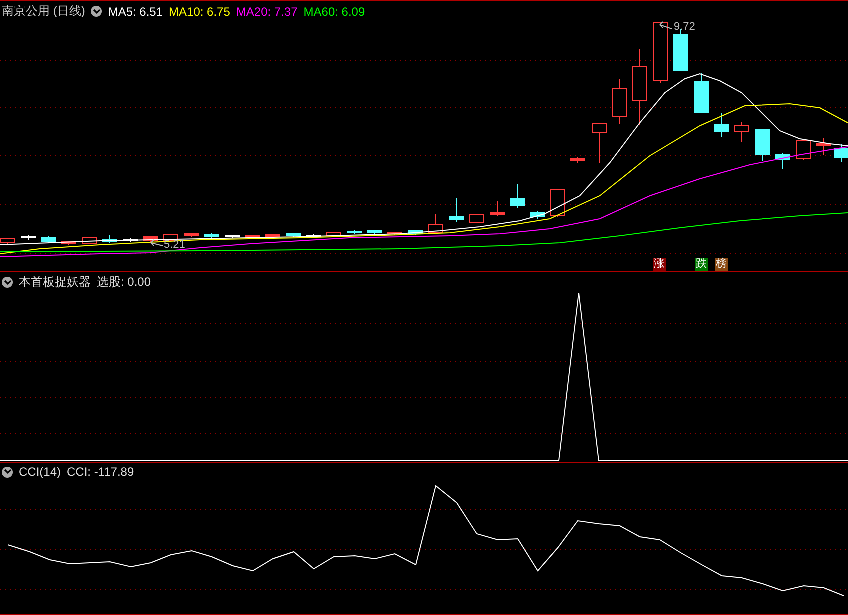 The image size is (848, 615). Describe the element at coordinates (701, 264) in the screenshot. I see `rank-tag: 跌` at that location.